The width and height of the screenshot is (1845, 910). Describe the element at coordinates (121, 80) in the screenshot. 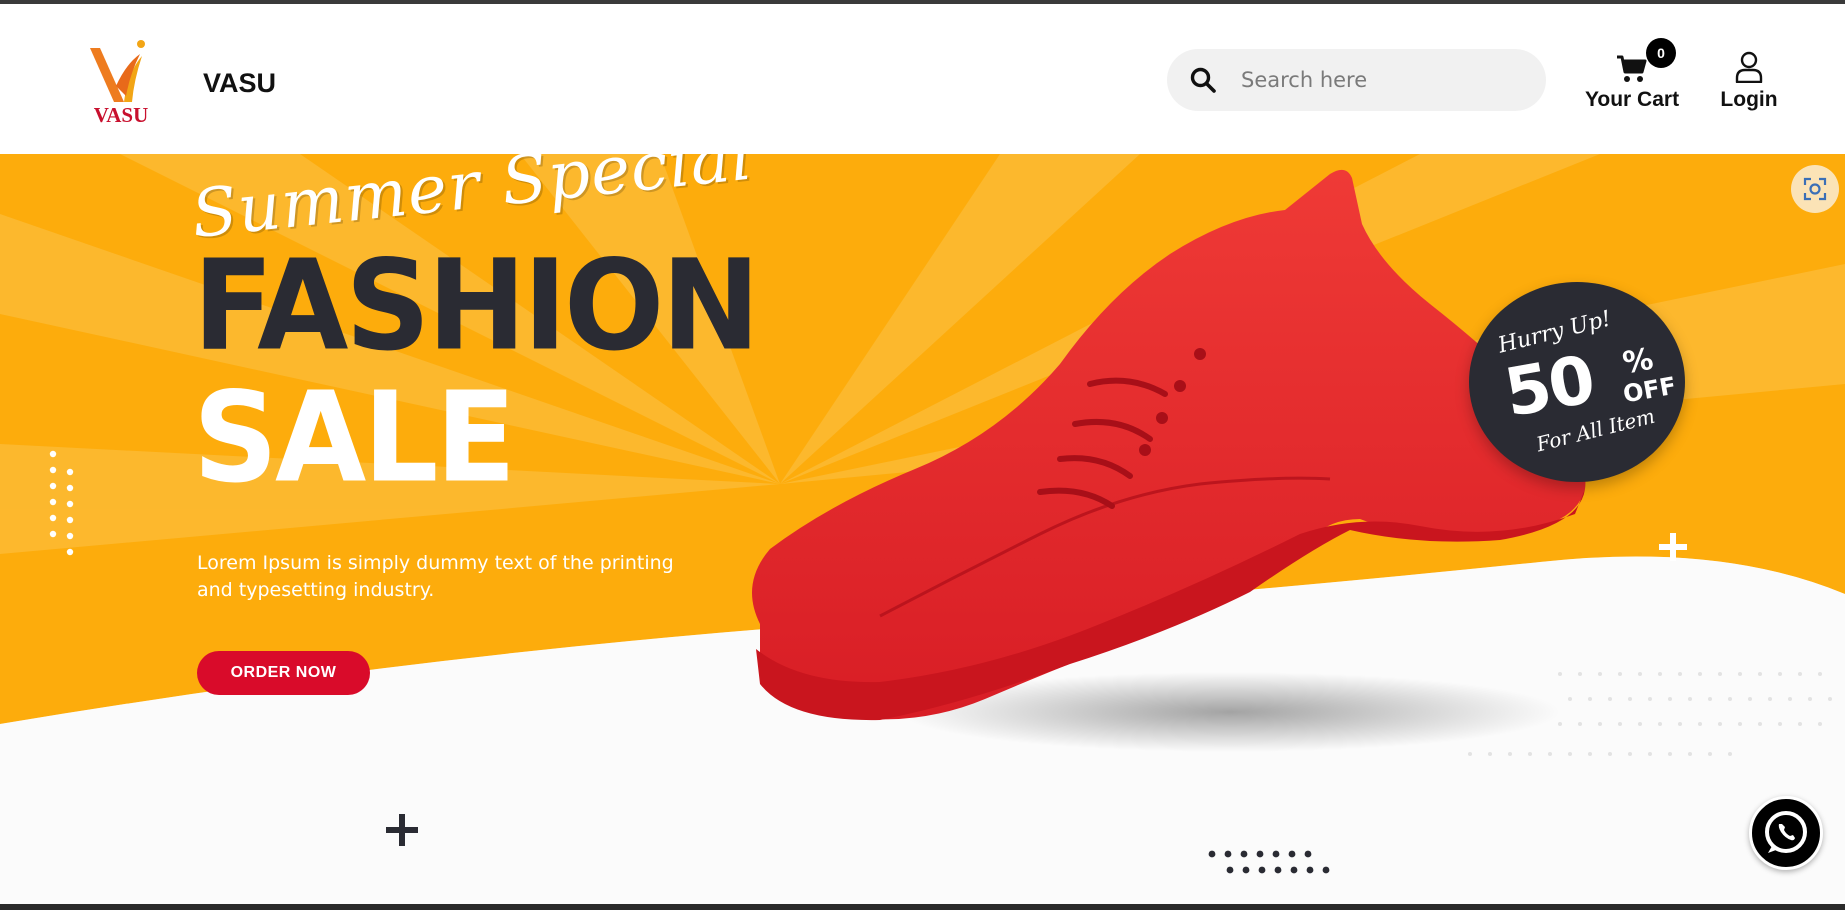

I see `vasu-logo: VASU` at that location.